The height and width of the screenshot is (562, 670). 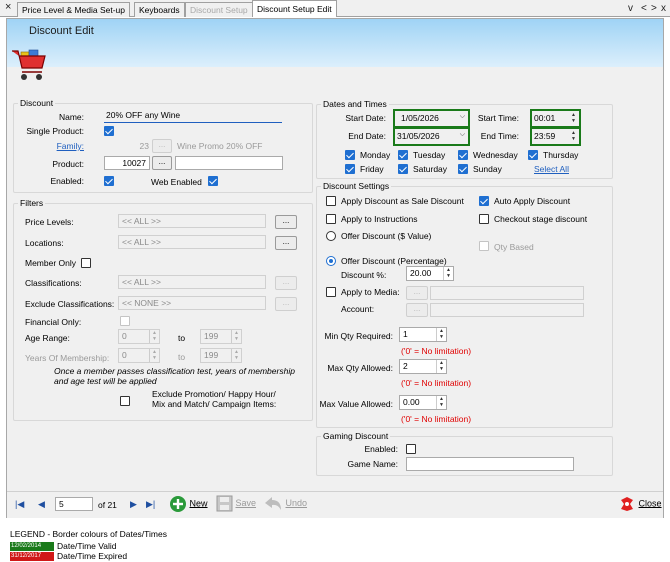 I want to click on close-button: Close, so click(x=640, y=504).